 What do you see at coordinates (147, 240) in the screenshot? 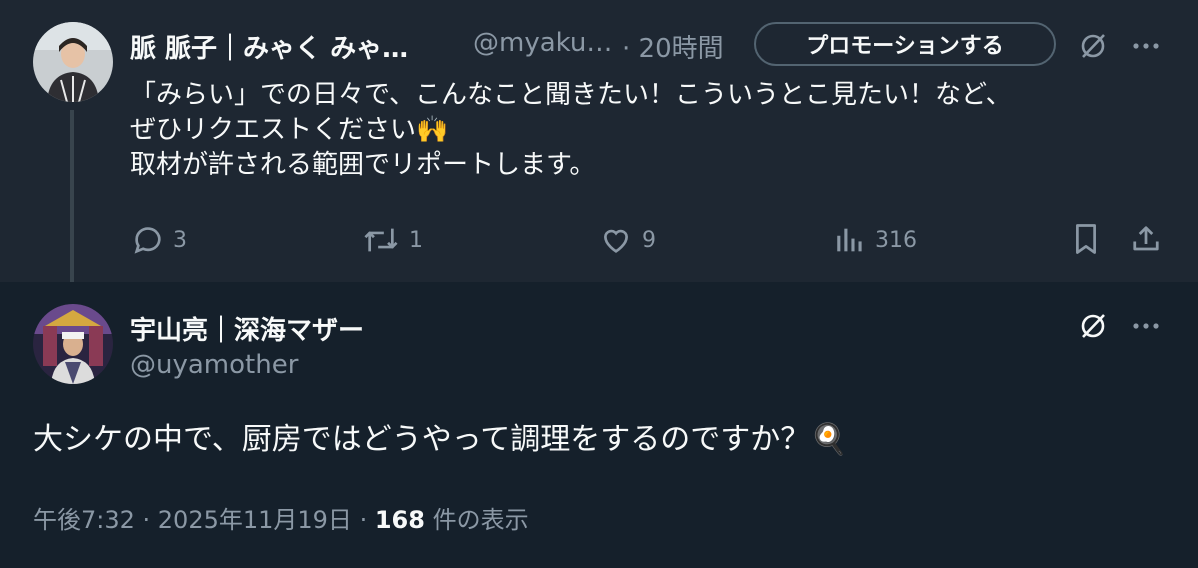
I see `reply-icon` at bounding box center [147, 240].